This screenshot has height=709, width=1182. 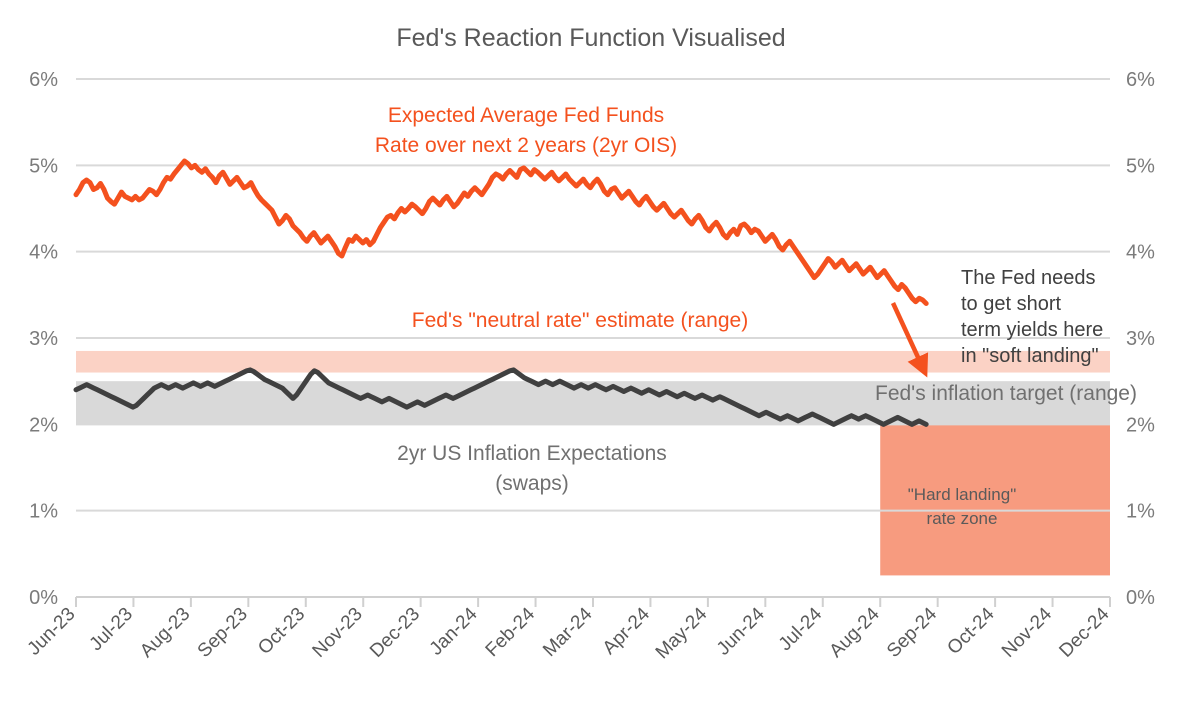 I want to click on ois-label-line-2: Rate over next 2 years (2yr OIS), so click(x=526, y=145).